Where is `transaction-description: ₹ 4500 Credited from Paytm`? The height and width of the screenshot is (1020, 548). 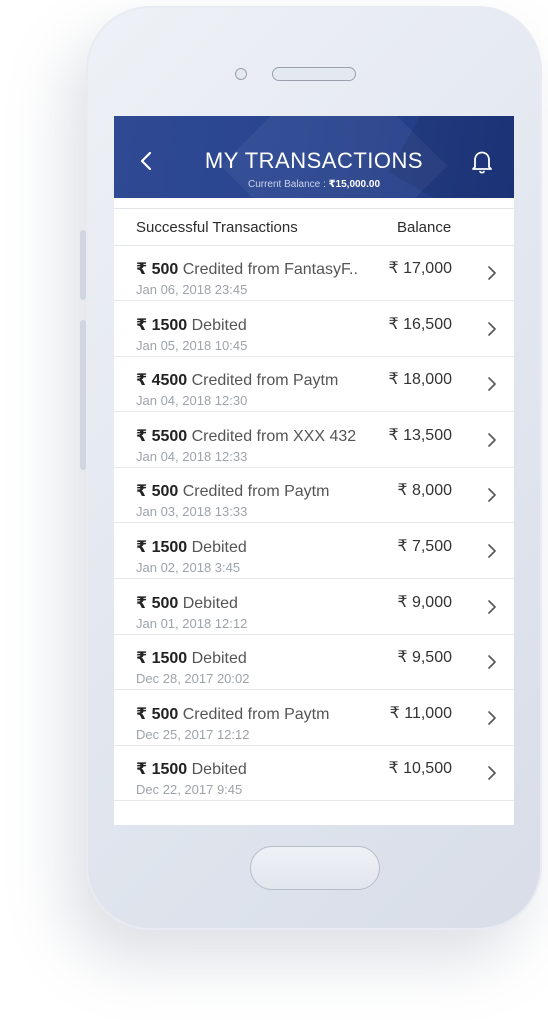
transaction-description: ₹ 4500 Credited from Paytm is located at coordinates (237, 380).